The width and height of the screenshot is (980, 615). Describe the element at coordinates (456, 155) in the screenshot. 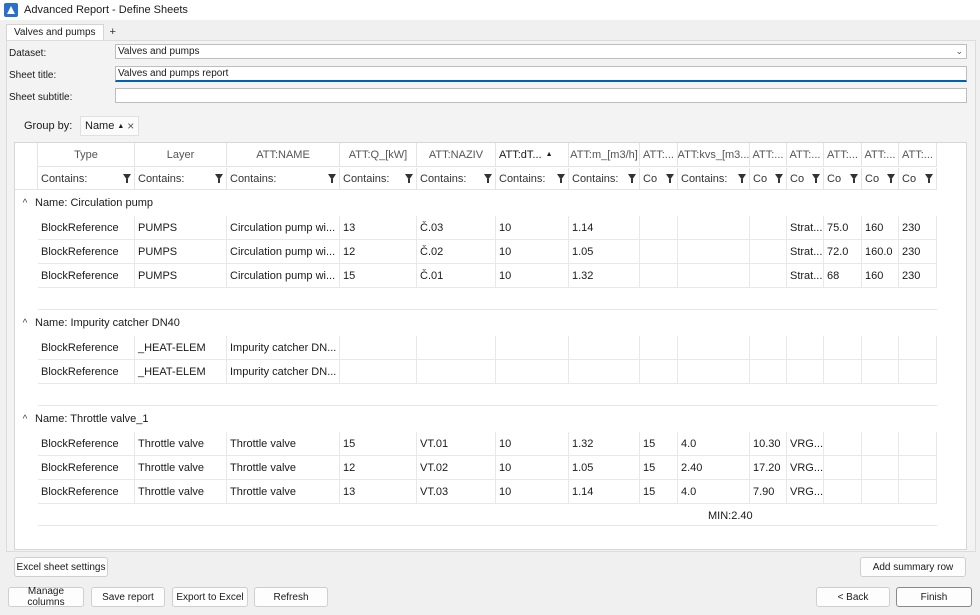

I see `column-header: ATT:NAZIV` at that location.